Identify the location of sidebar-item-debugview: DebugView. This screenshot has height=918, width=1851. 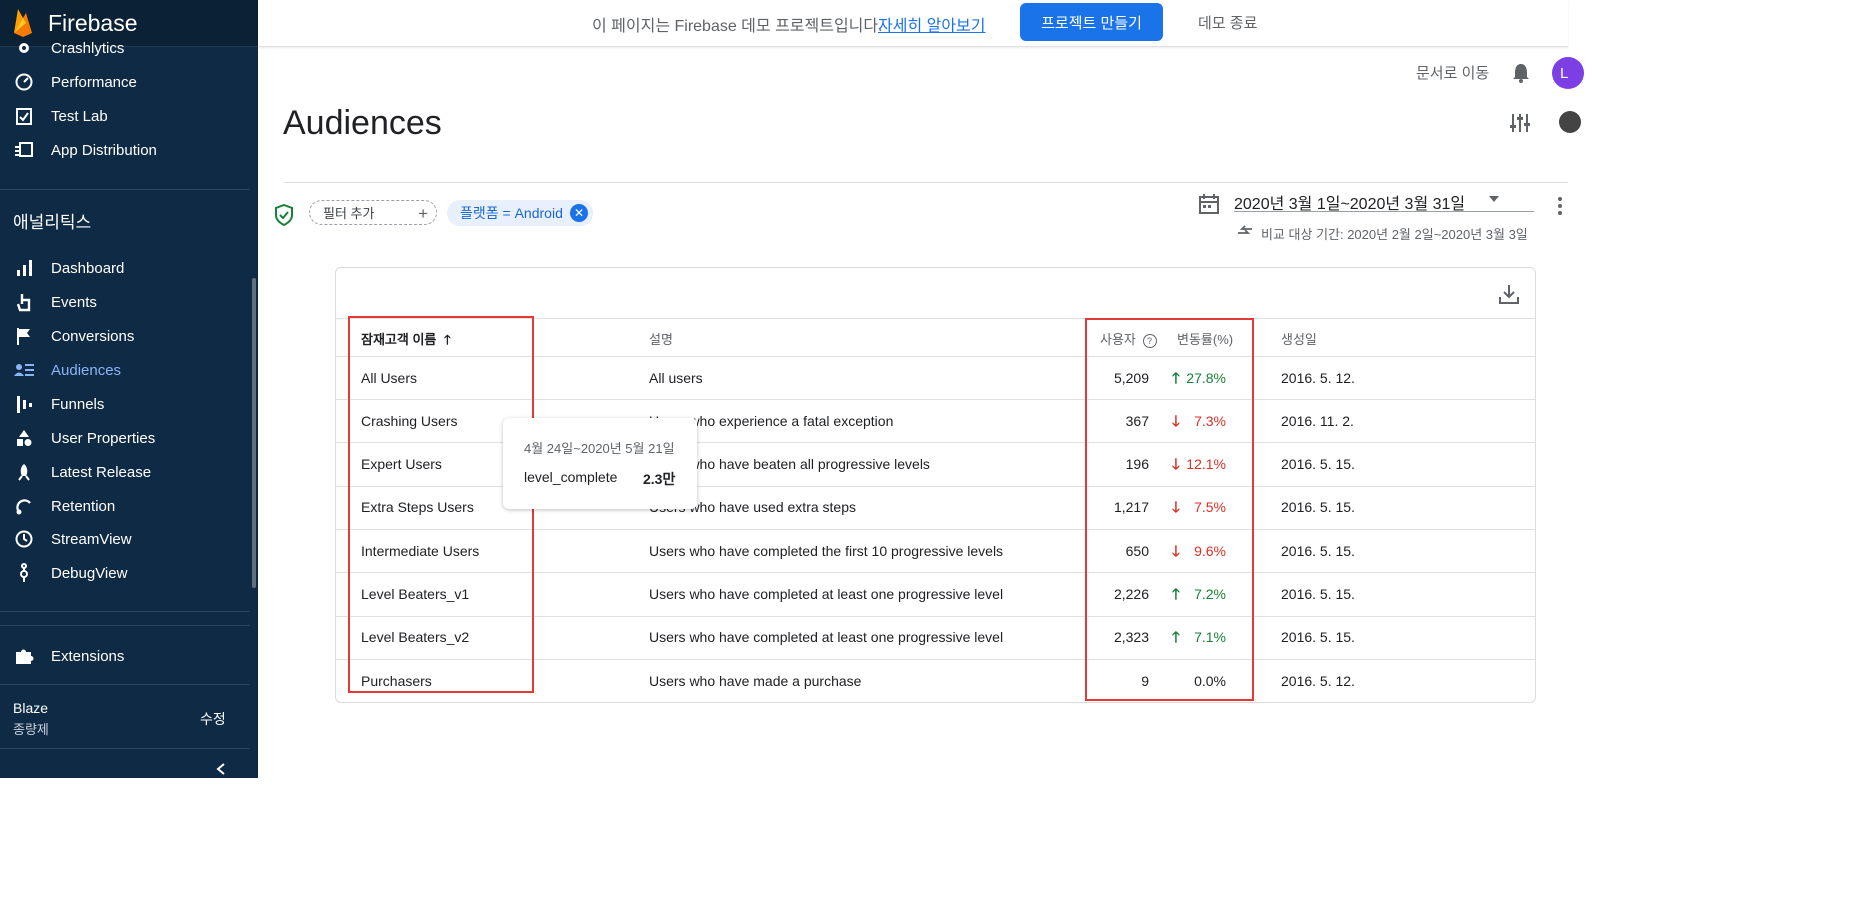
(125, 573).